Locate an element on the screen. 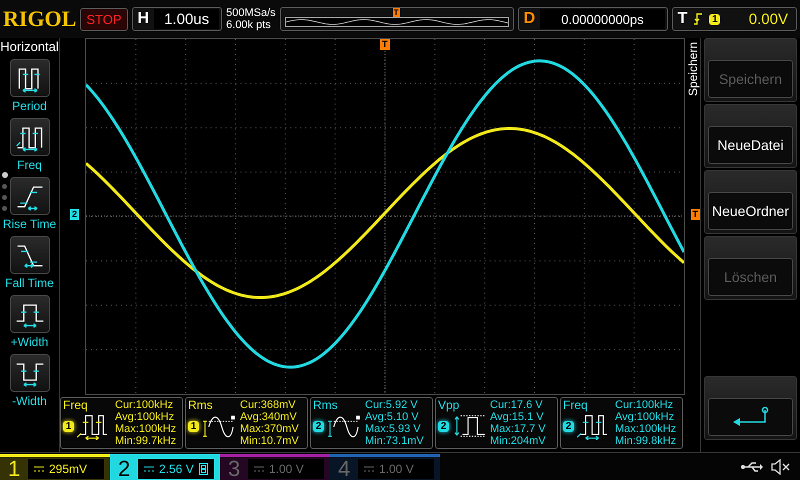 This screenshot has width=800, height=480. sample-rate: 500MSa/s is located at coordinates (251, 13).